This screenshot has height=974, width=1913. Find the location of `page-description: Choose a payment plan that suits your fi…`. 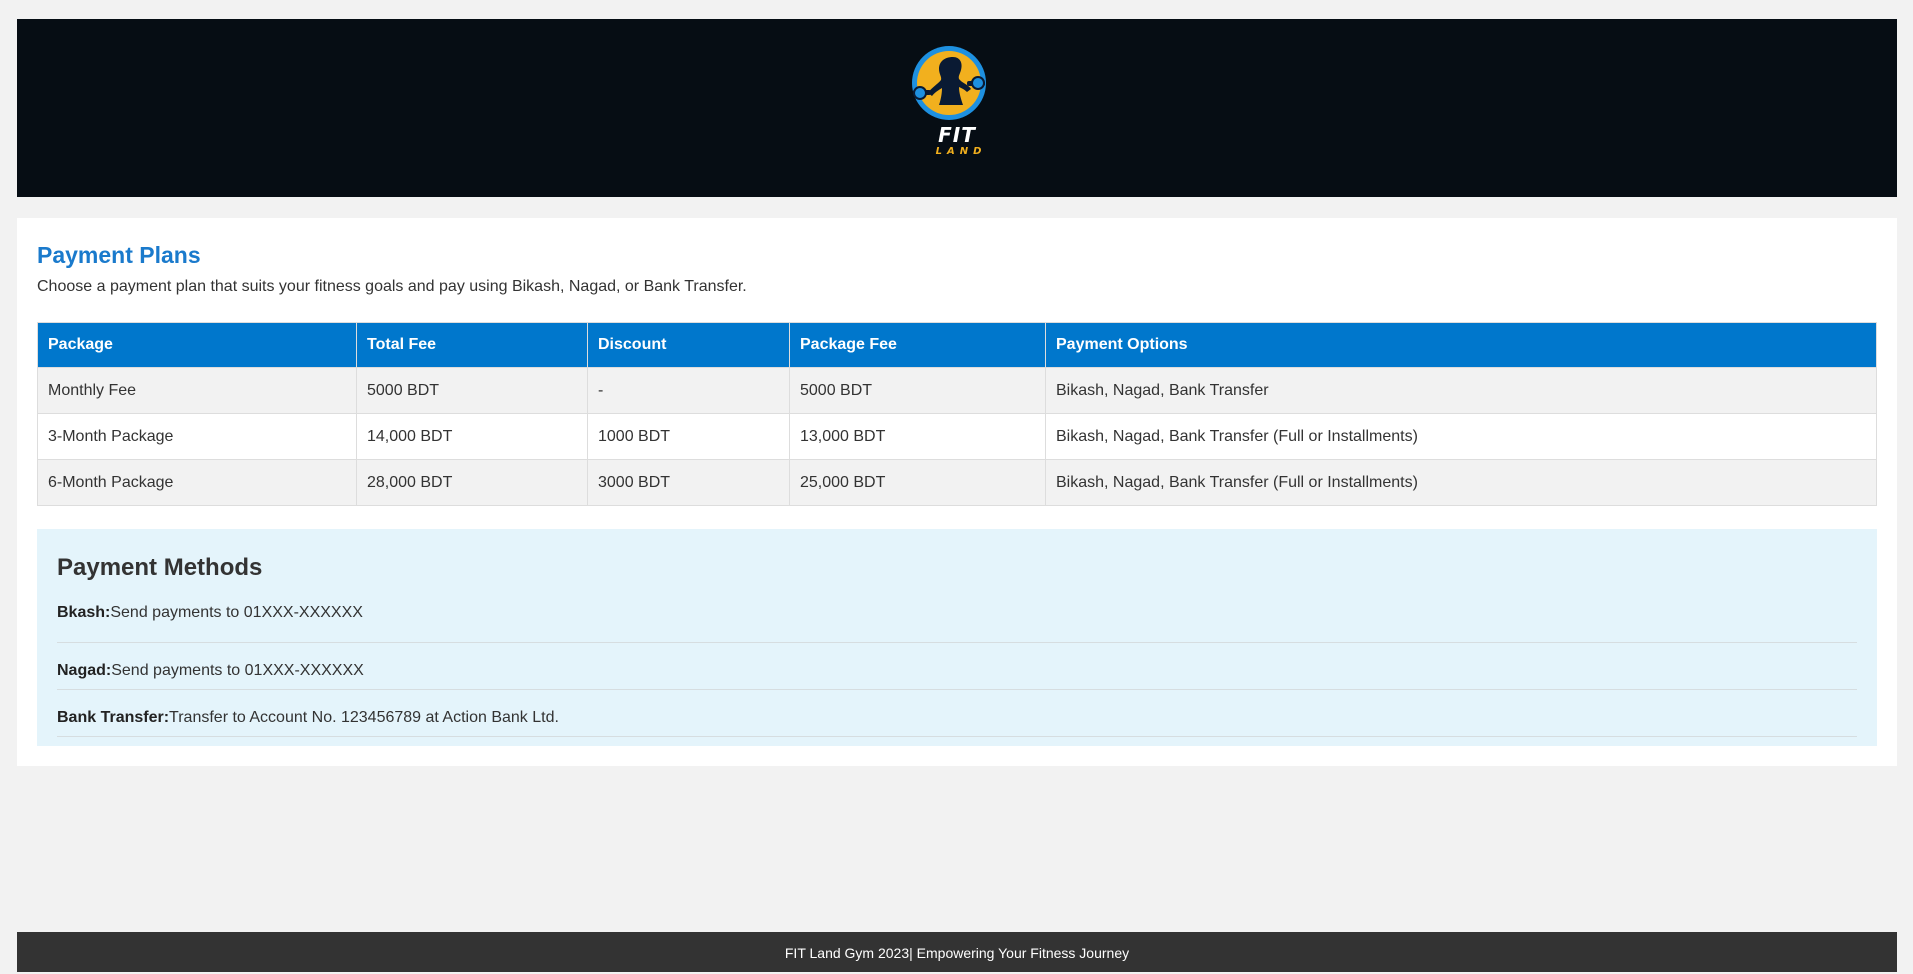

page-description: Choose a payment plan that suits your fi… is located at coordinates (392, 286).